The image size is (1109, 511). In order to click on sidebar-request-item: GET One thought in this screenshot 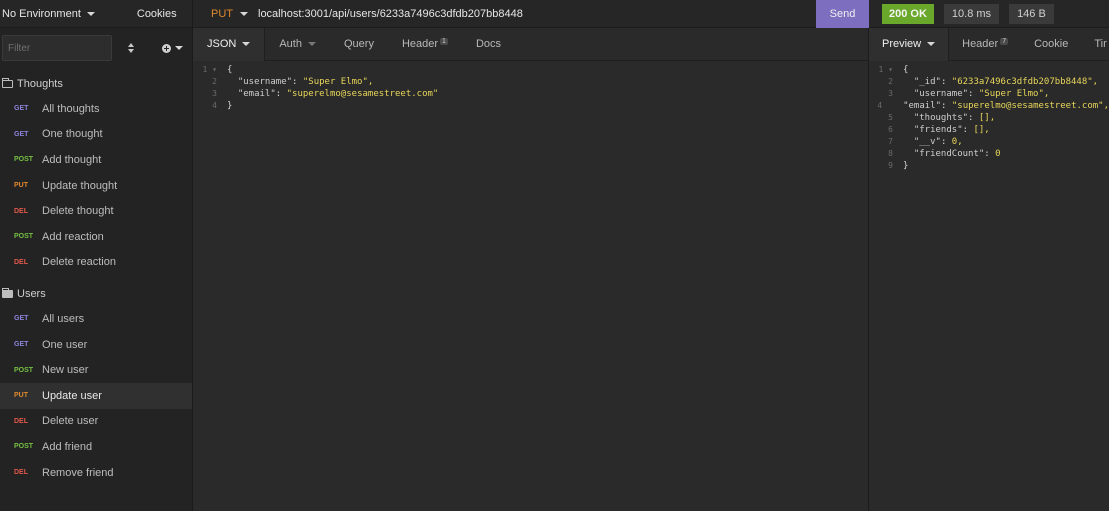, I will do `click(96, 135)`.